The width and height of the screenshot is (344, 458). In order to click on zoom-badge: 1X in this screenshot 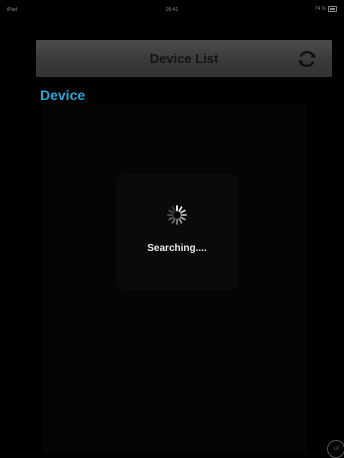, I will do `click(335, 449)`.